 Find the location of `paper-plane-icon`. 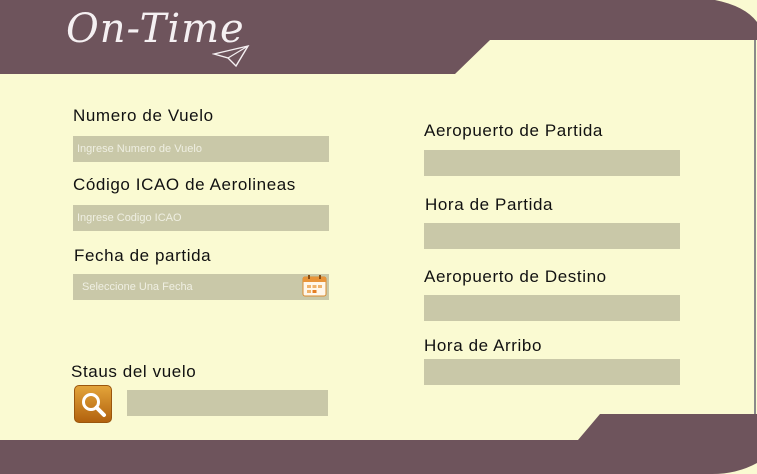

paper-plane-icon is located at coordinates (231, 56).